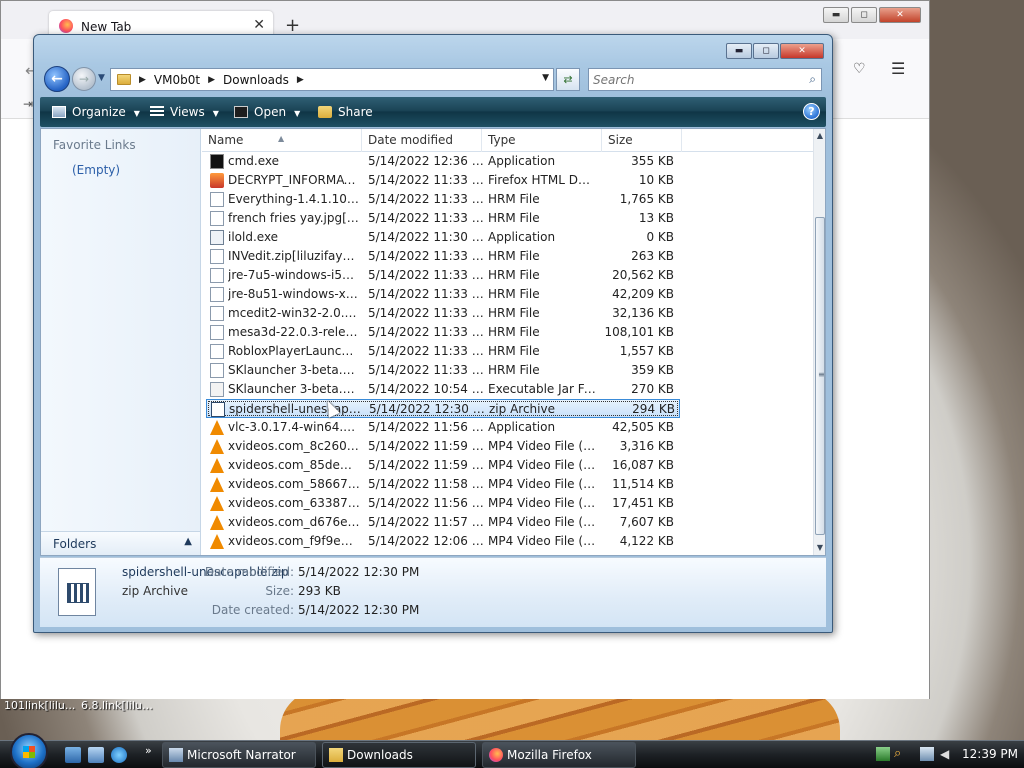  I want to click on new-tab-button: +, so click(292, 25).